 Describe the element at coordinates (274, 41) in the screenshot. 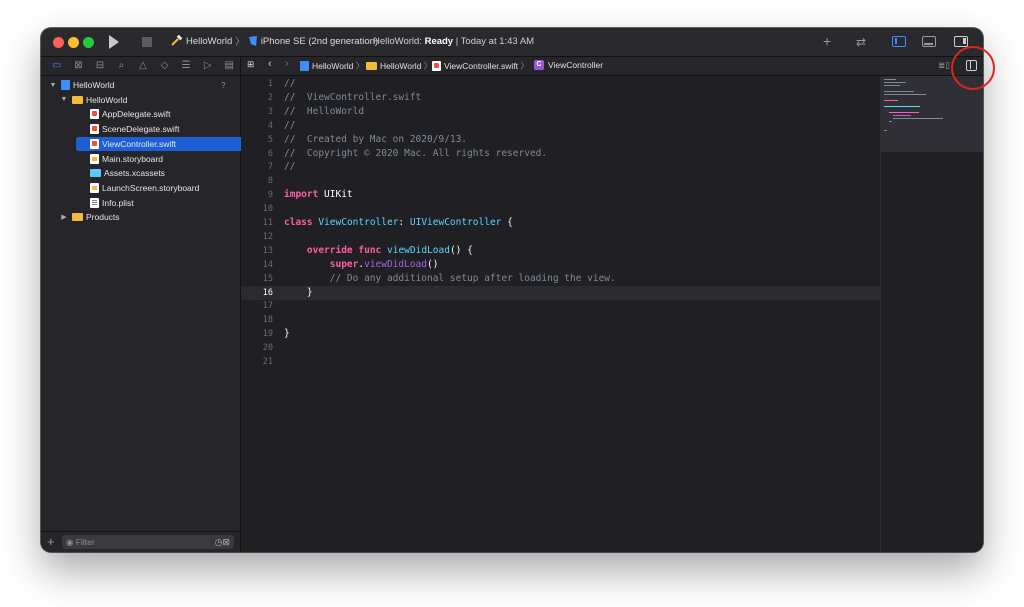

I see `scheme-selector: HelloWorld 〉 iPhone SE (2nd generation)` at that location.